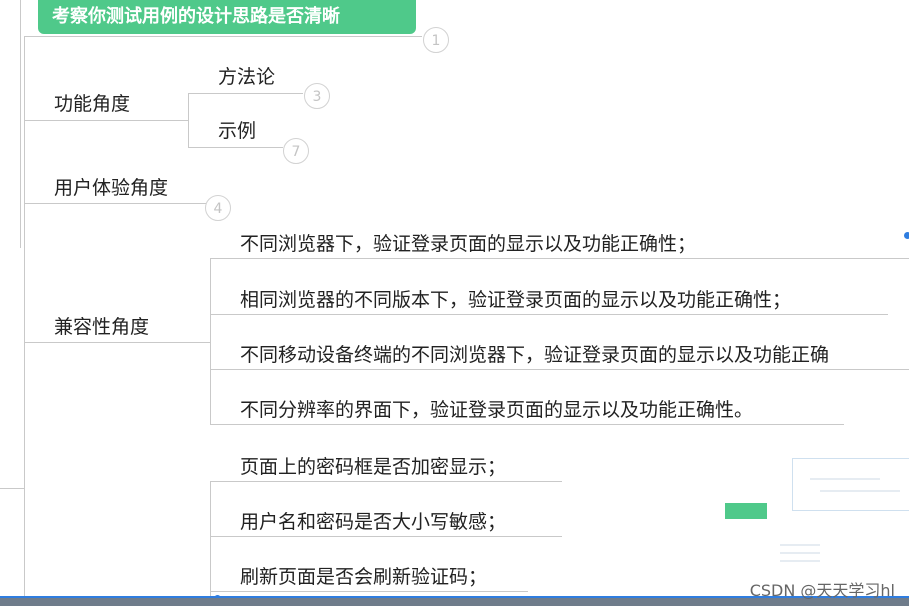  I want to click on compat-item-label: 不同浏览器下，验证登录页面的显示以及功能正确性；, so click(468, 244).